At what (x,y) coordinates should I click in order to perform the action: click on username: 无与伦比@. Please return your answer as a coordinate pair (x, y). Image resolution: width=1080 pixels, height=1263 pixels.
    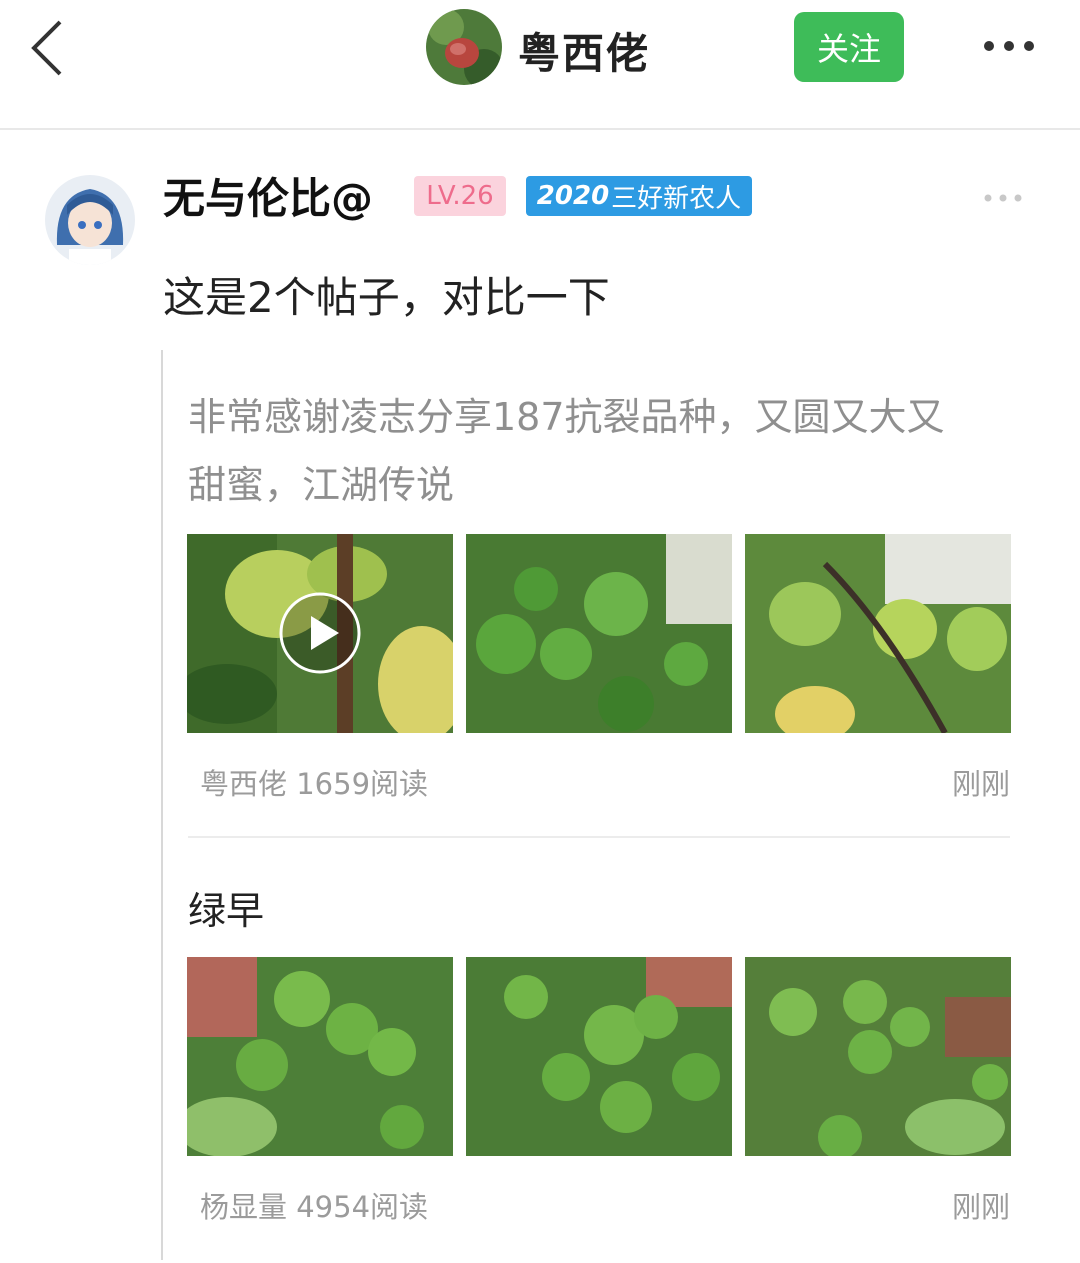
    Looking at the image, I should click on (268, 195).